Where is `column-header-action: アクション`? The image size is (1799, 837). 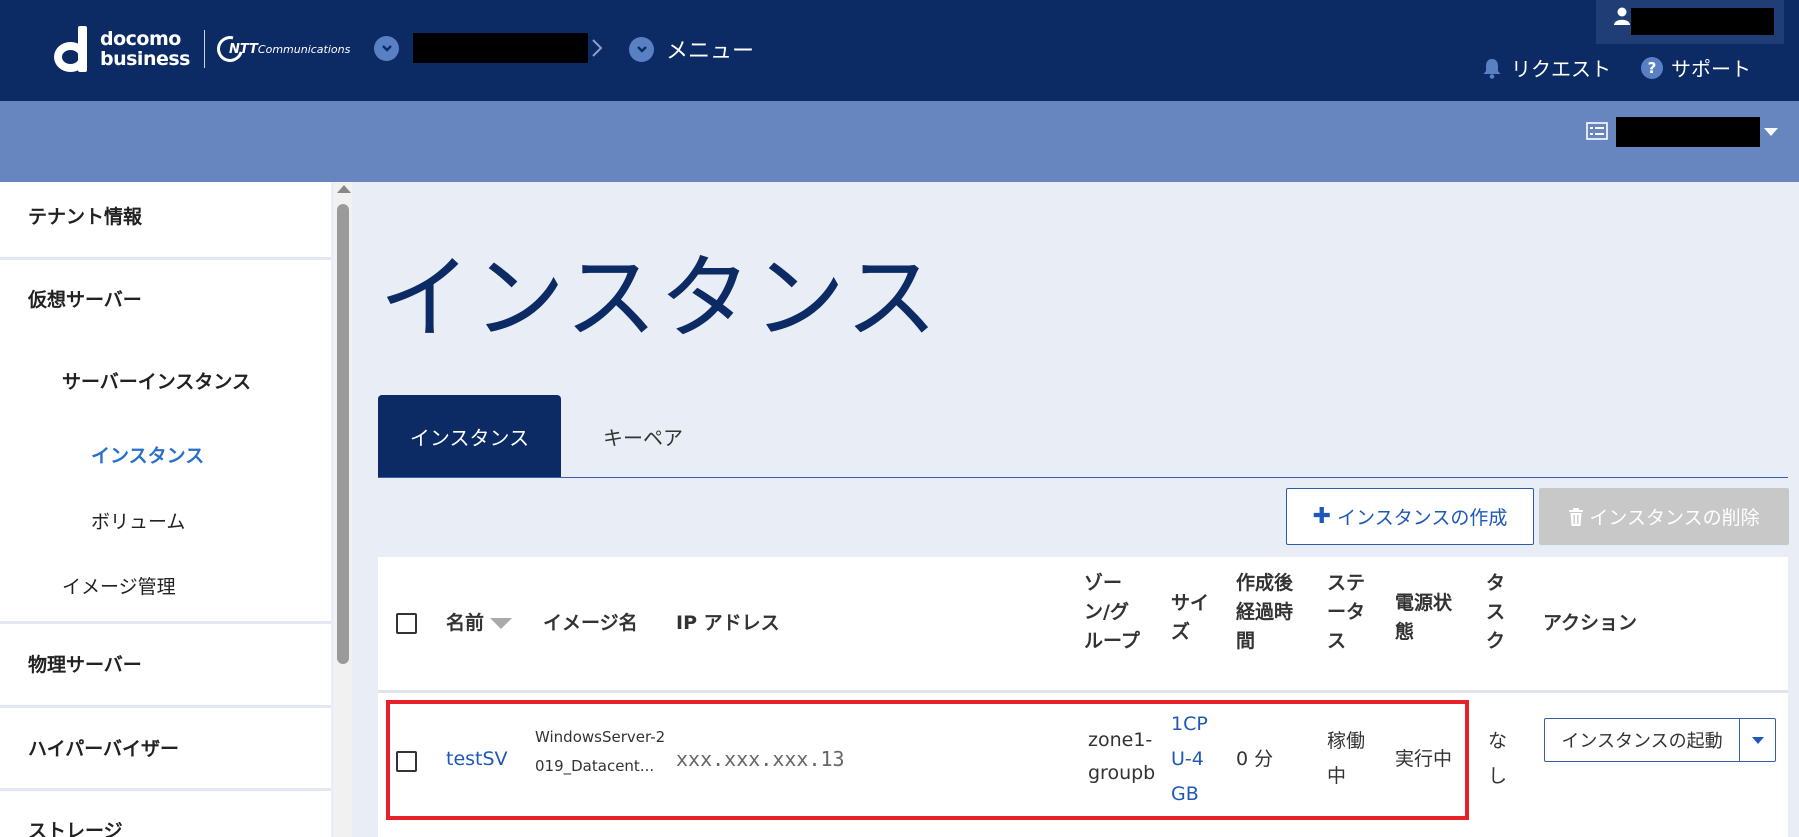 column-header-action: アクション is located at coordinates (1590, 623).